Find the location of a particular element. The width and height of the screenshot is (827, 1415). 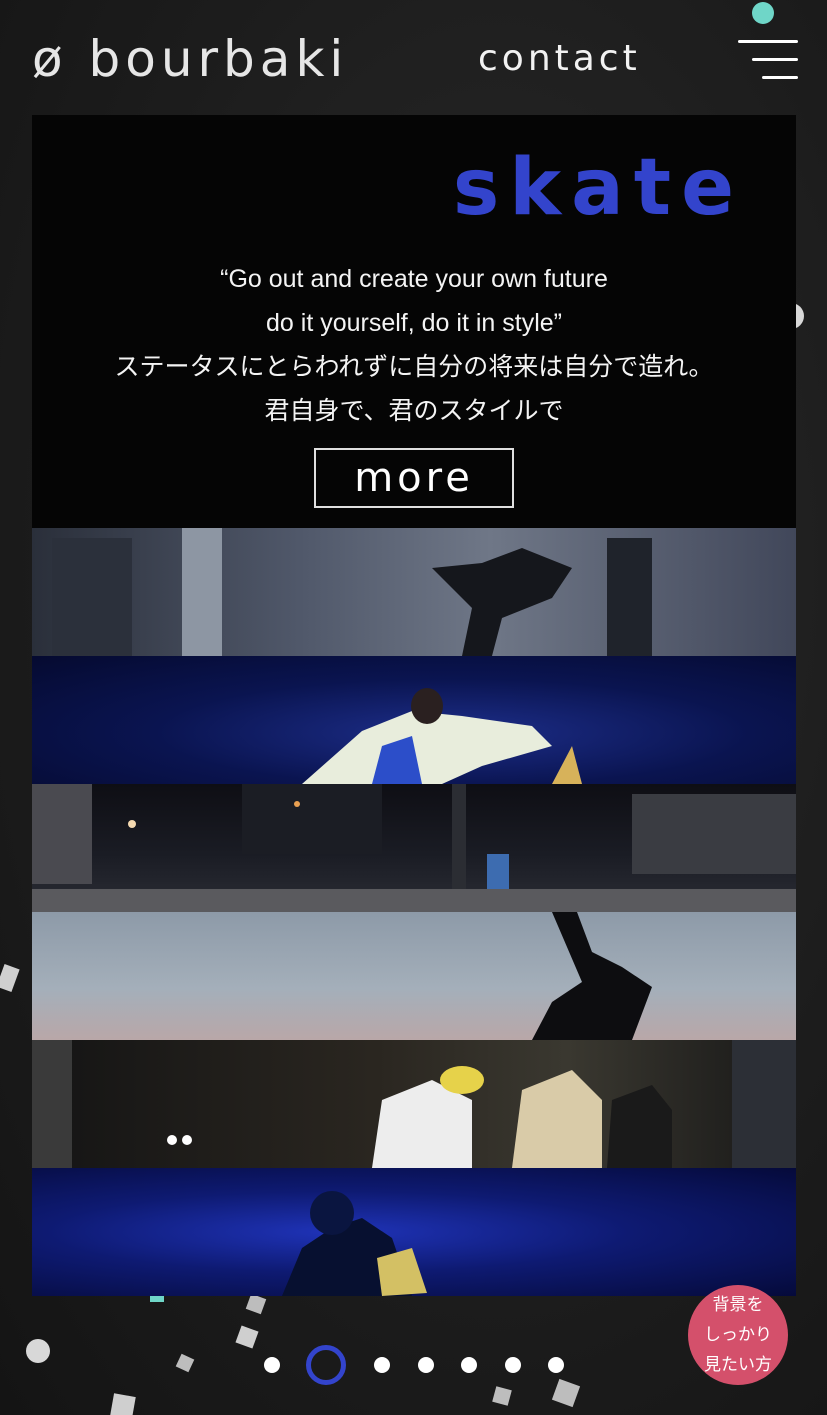

bg-button-line: 背景を is located at coordinates (738, 1305).